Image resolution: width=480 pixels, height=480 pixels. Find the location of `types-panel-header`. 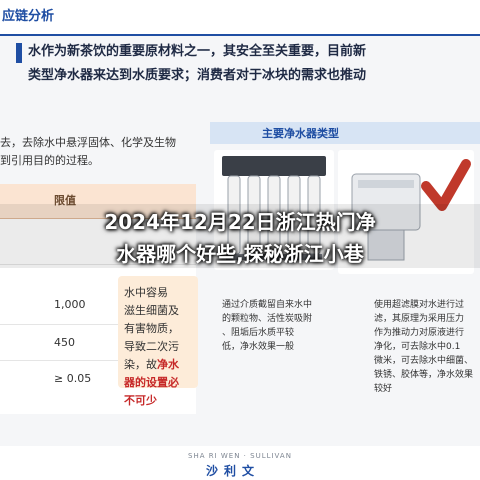

types-panel-header is located at coordinates (345, 133).